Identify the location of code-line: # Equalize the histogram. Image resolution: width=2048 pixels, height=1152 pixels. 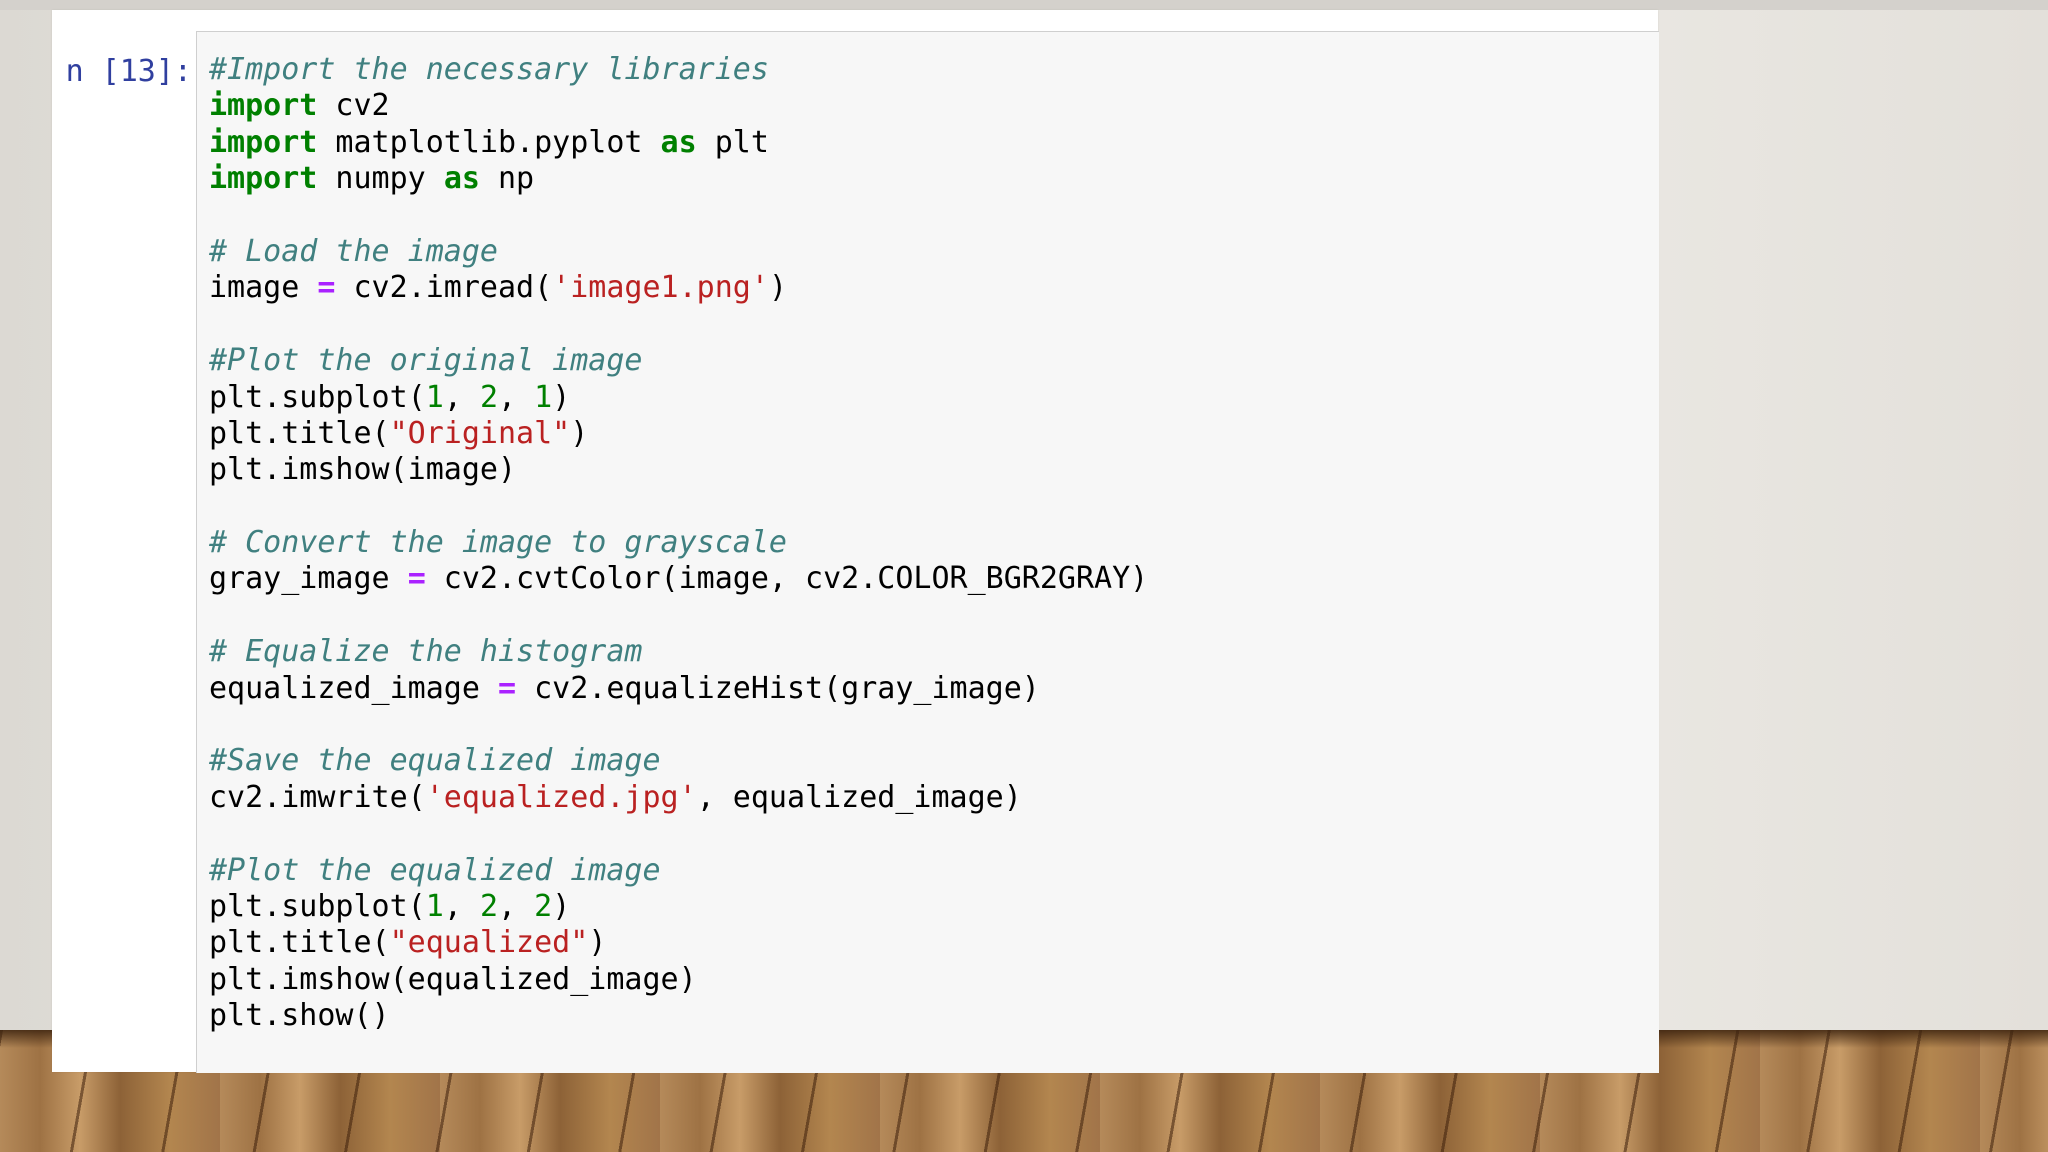
(678, 652).